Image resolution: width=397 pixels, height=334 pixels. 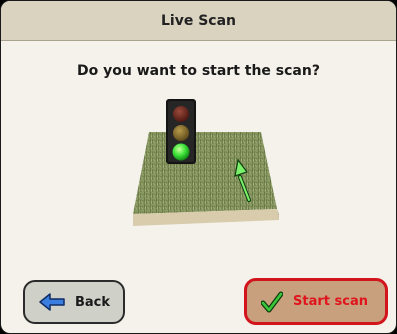 I want to click on scan-illustration, so click(x=206, y=162).